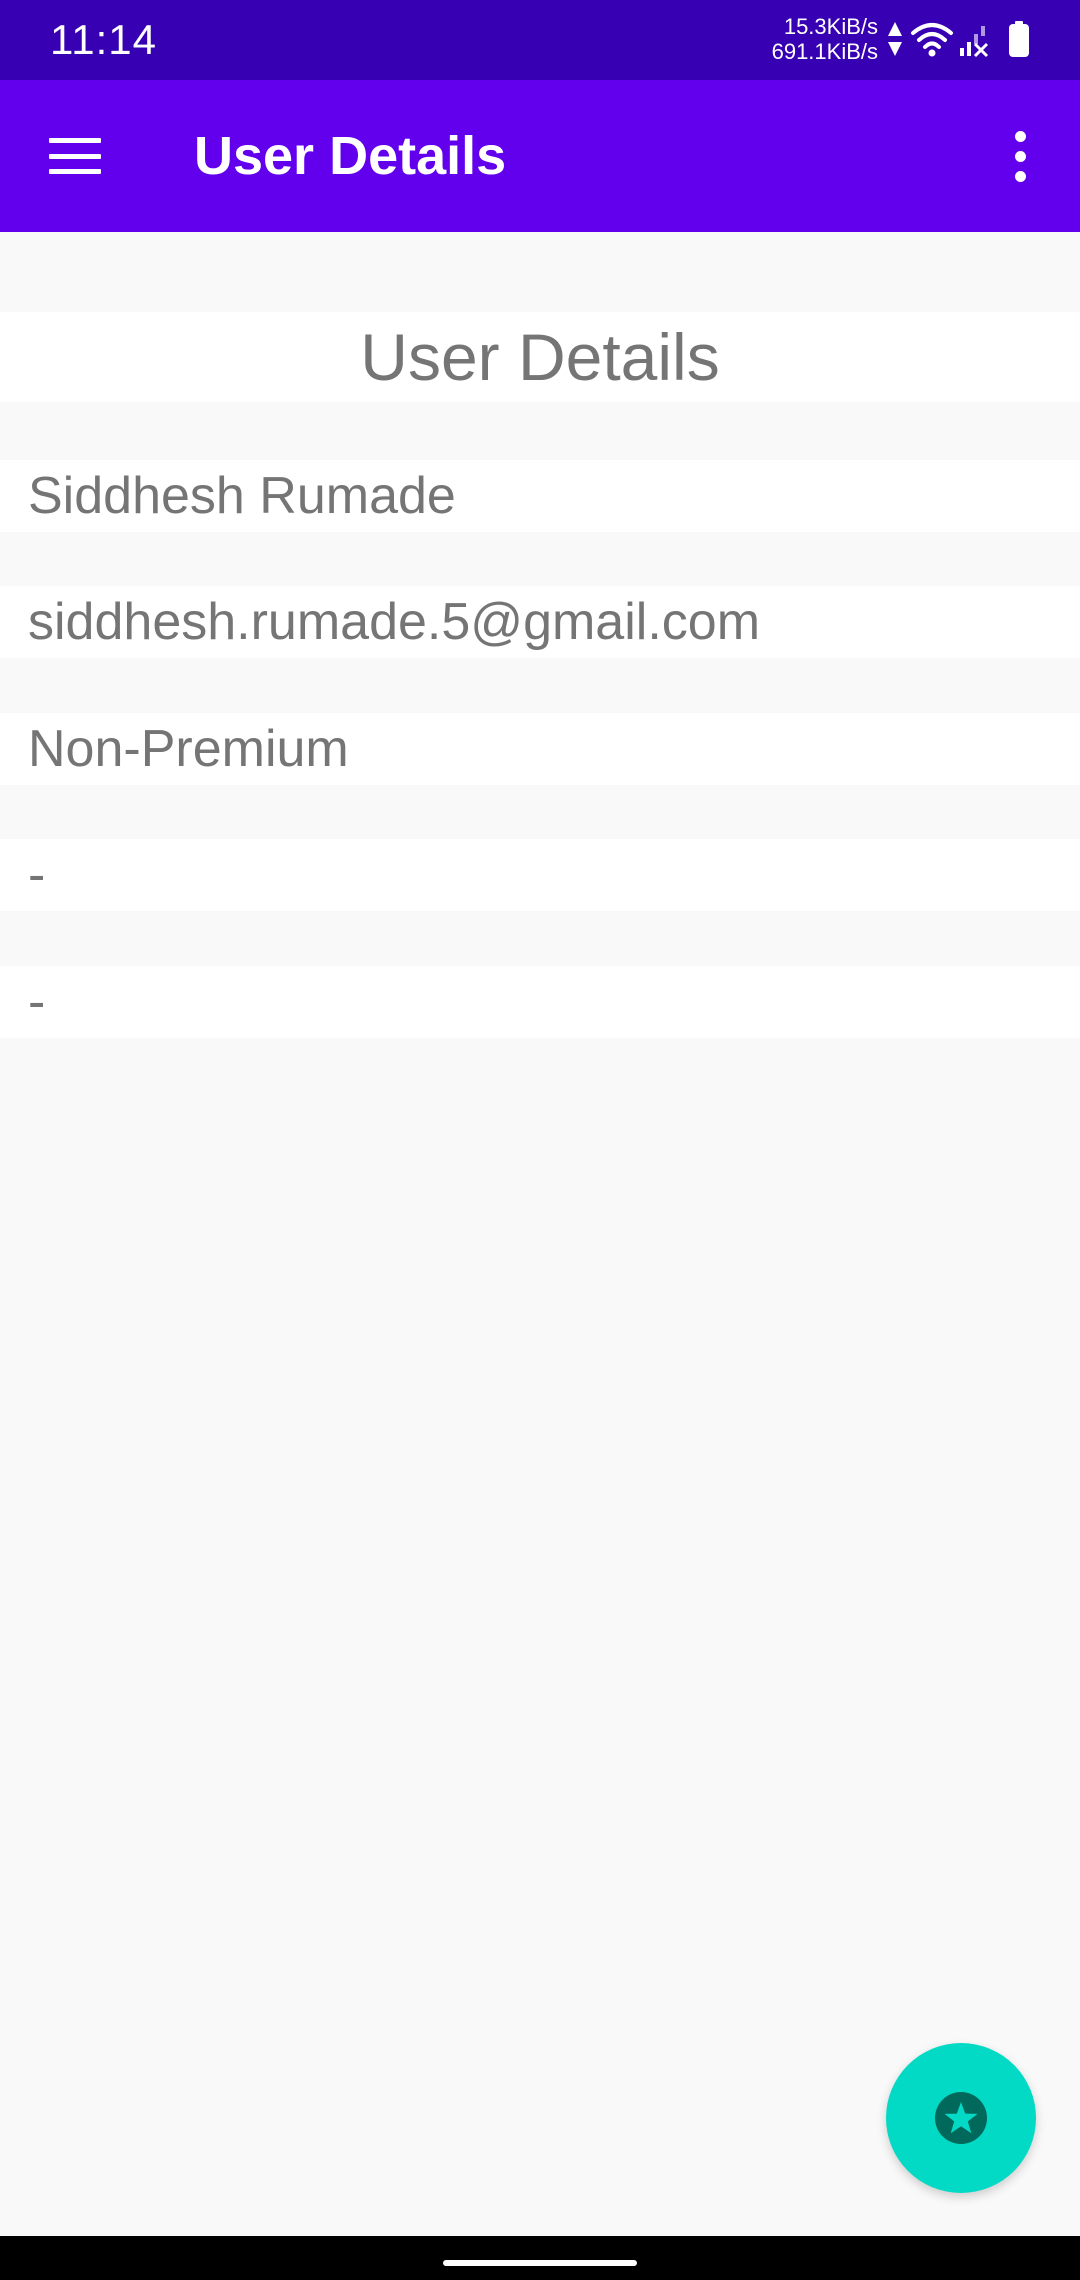 This screenshot has height=2280, width=1080. I want to click on overflow-menu-icon, so click(1020, 156).